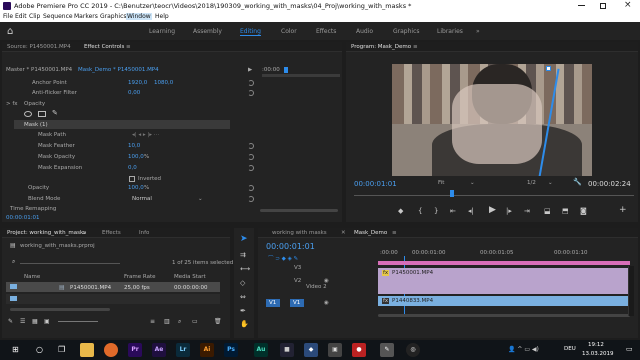  Describe the element at coordinates (598, 354) in the screenshot. I see `clock-date: 13.03.2019` at that location.